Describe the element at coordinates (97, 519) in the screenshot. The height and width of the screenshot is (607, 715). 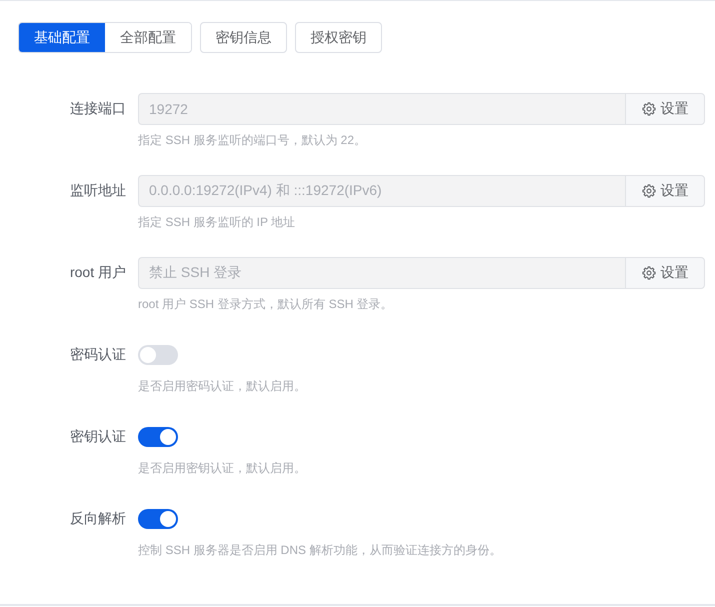
I see `field-label: 反向解析` at that location.